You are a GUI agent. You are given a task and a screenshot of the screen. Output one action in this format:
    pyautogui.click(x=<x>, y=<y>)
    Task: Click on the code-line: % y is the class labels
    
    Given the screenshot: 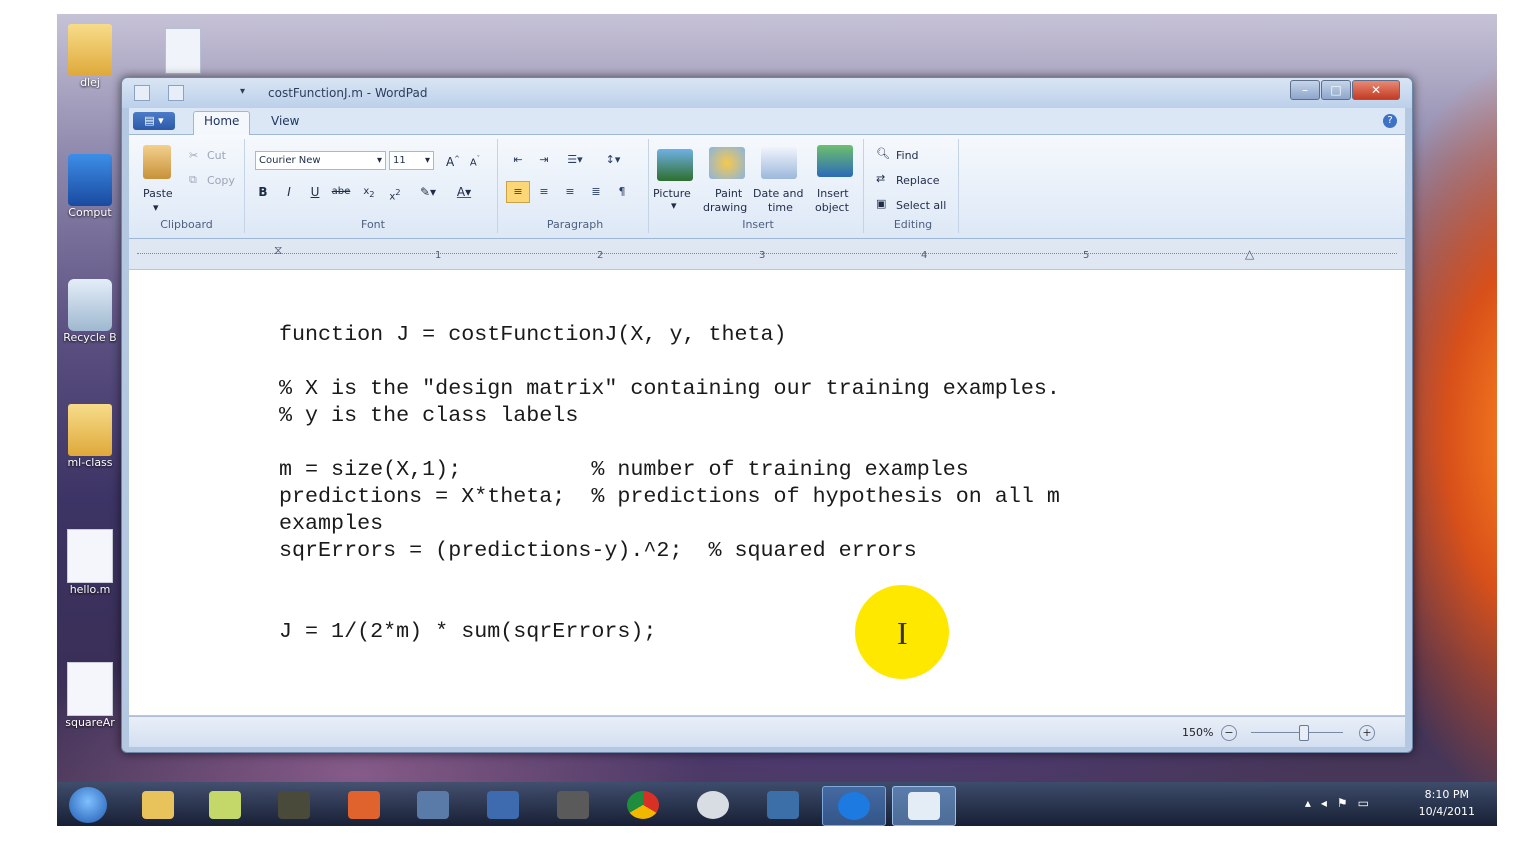 What is the action you would take?
    pyautogui.click(x=428, y=415)
    